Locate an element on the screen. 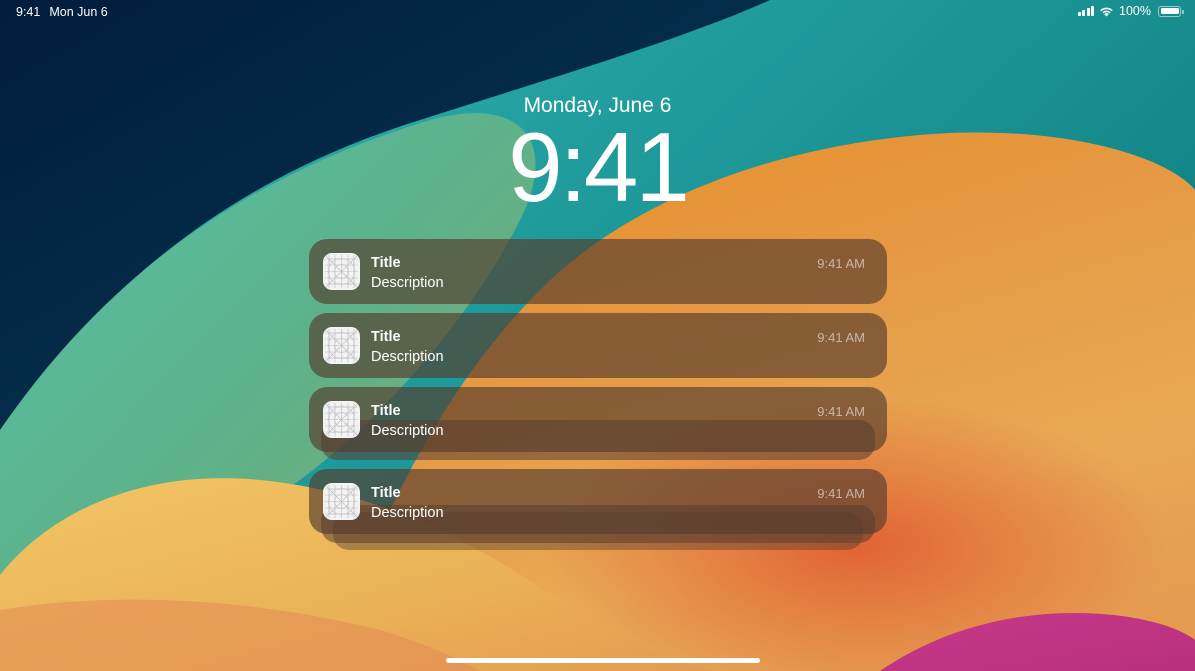 The height and width of the screenshot is (671, 1195). lock-screen-clock: 9:41 is located at coordinates (599, 167).